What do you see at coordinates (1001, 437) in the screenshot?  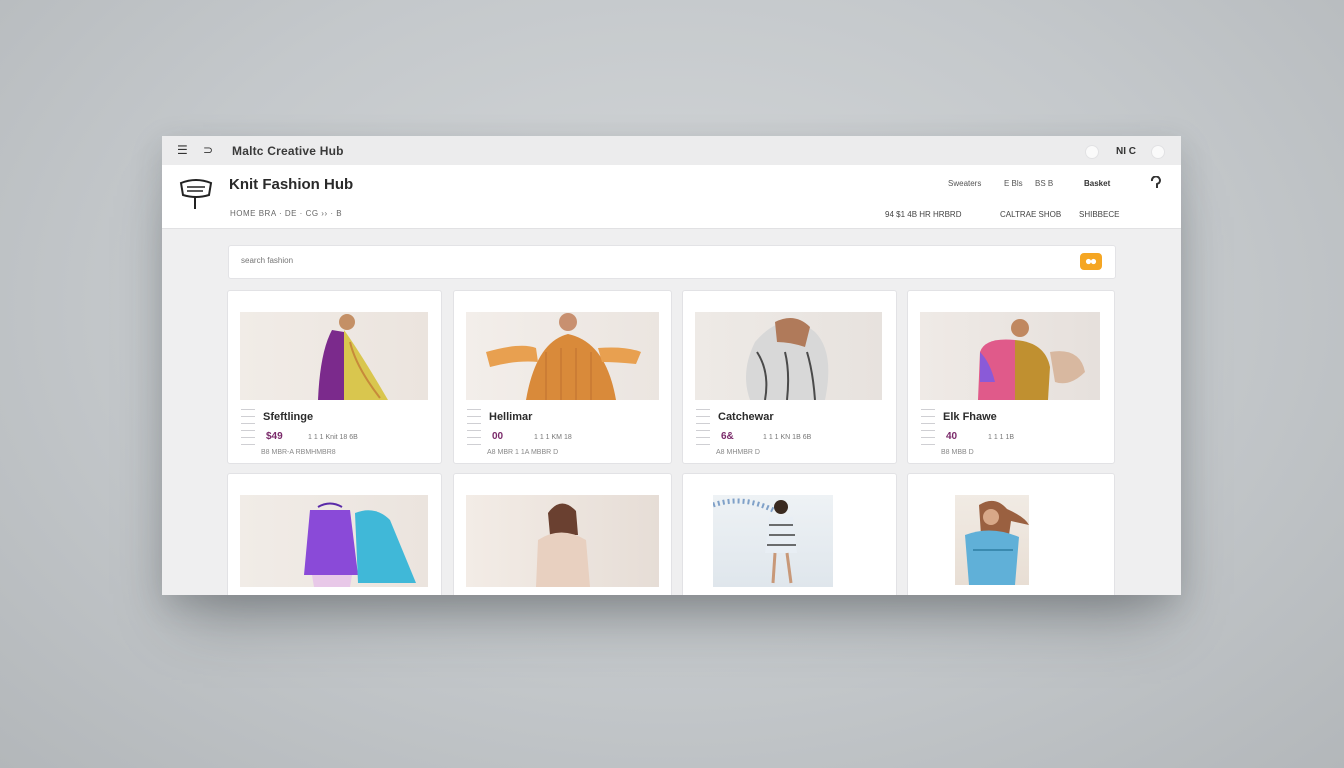 I see `product-meta: 1 1 1 1B` at bounding box center [1001, 437].